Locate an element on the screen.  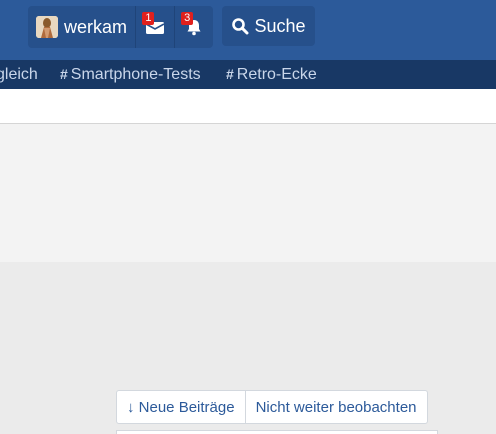
user-menu-group: werkam 1 3 is located at coordinates (120, 27).